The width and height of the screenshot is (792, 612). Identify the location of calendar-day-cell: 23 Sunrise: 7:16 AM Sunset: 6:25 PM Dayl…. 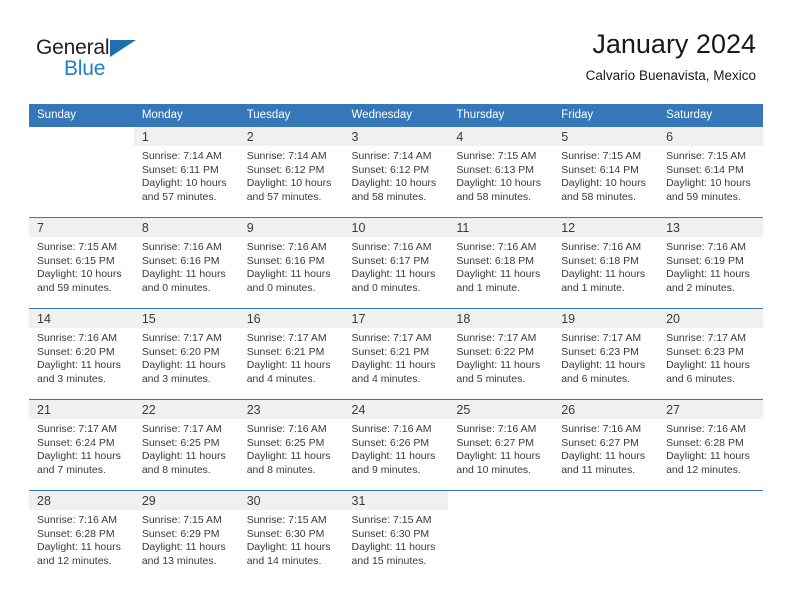
(291, 445).